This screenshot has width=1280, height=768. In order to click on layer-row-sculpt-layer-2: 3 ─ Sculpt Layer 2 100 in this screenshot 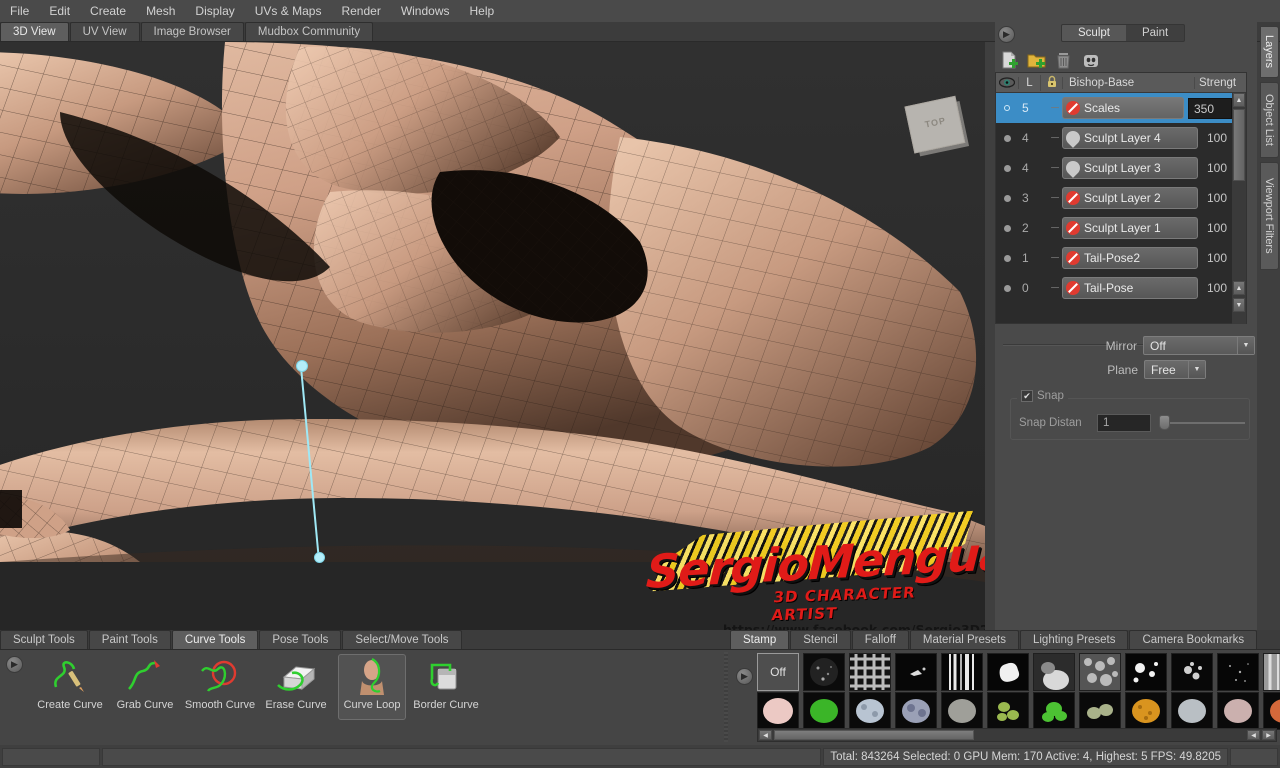, I will do `click(1121, 198)`.